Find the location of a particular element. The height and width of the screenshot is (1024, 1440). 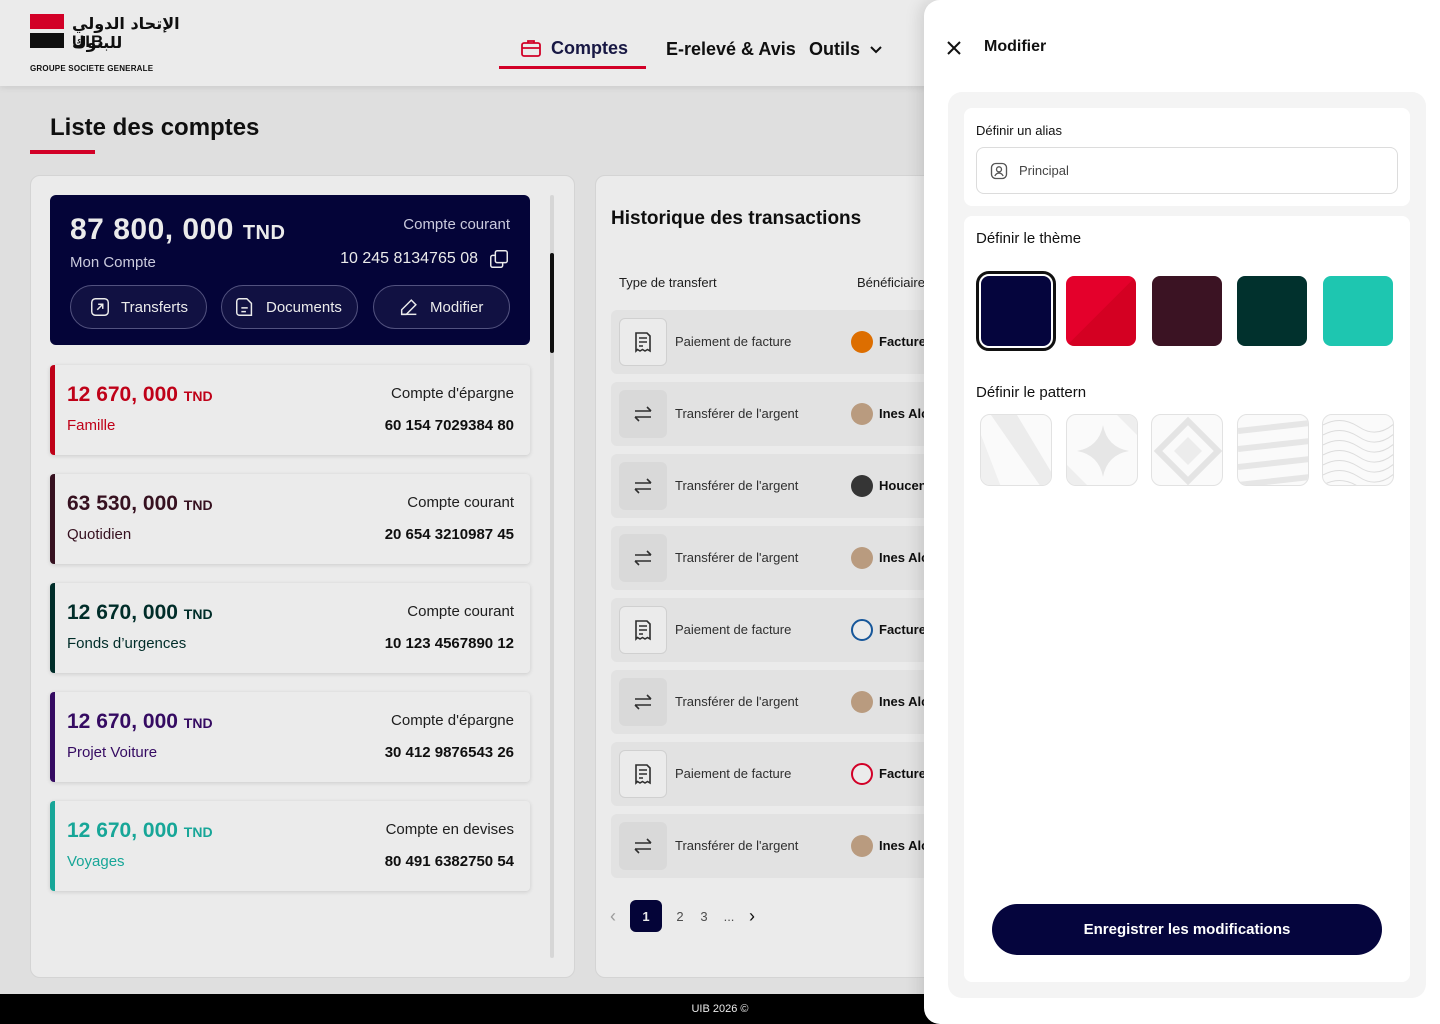

user-badge-icon is located at coordinates (999, 170).